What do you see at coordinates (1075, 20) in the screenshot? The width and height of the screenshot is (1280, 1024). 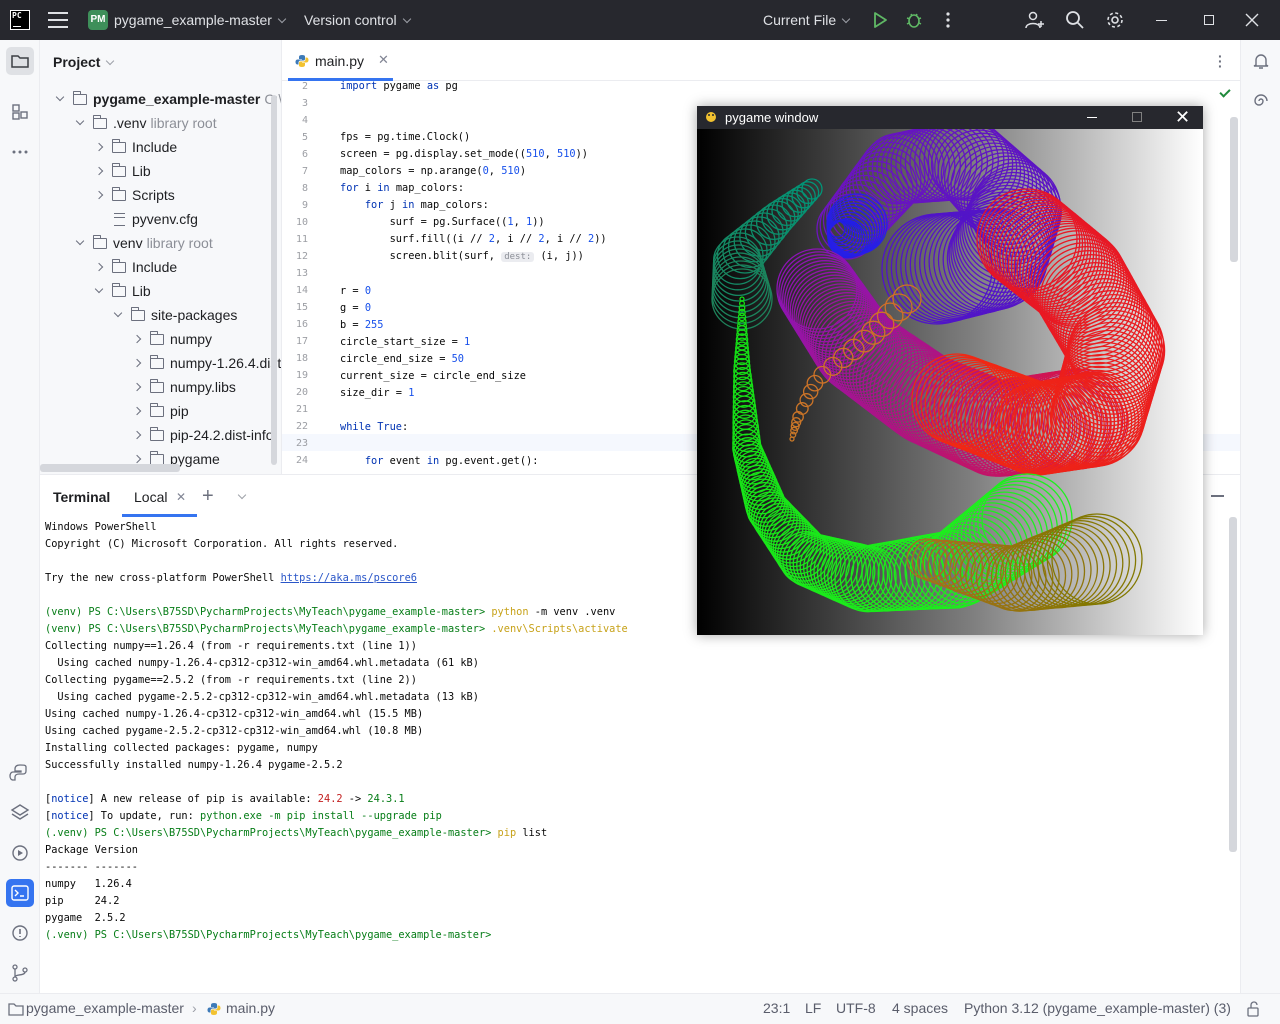 I see `search-icon` at bounding box center [1075, 20].